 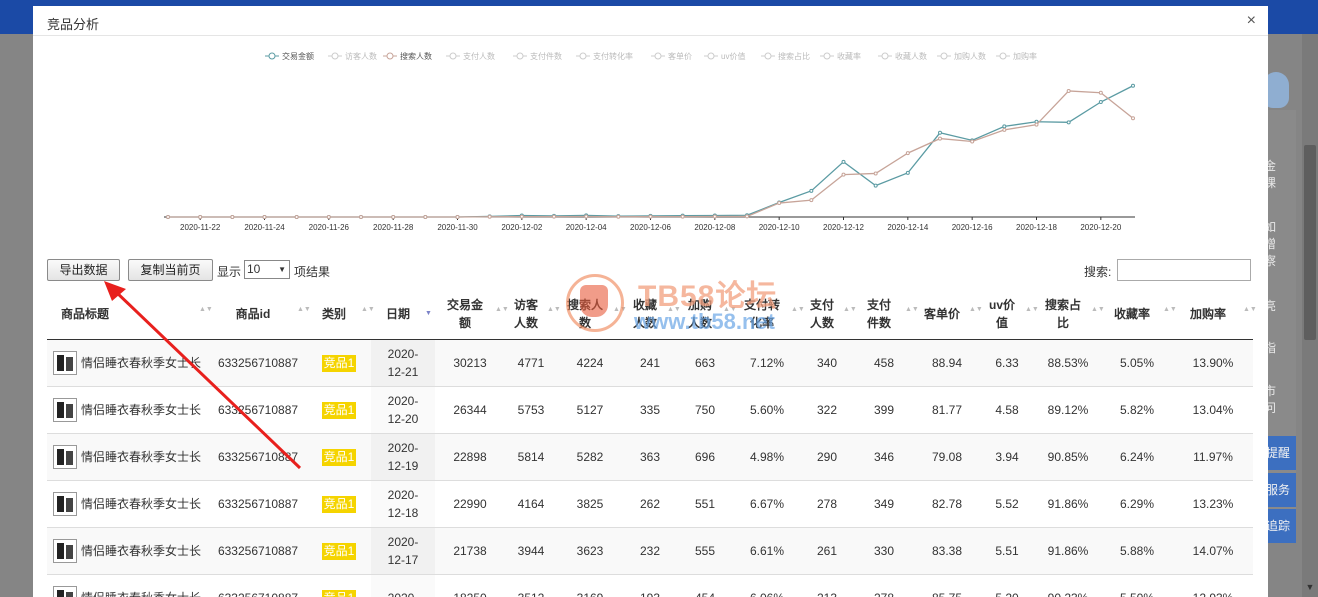 What do you see at coordinates (827, 585) in the screenshot?
I see `table-cell: 213` at bounding box center [827, 585].